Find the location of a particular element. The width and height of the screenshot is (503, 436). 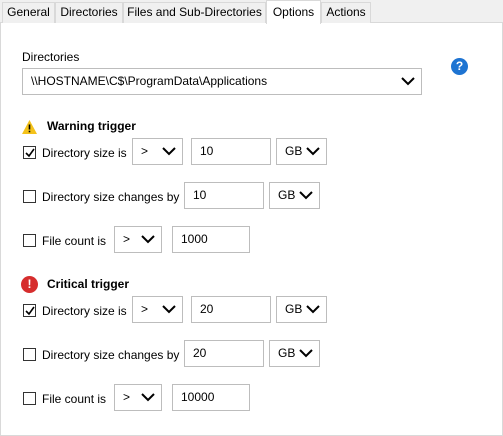

warning-size-label: Directory size is is located at coordinates (84, 153).